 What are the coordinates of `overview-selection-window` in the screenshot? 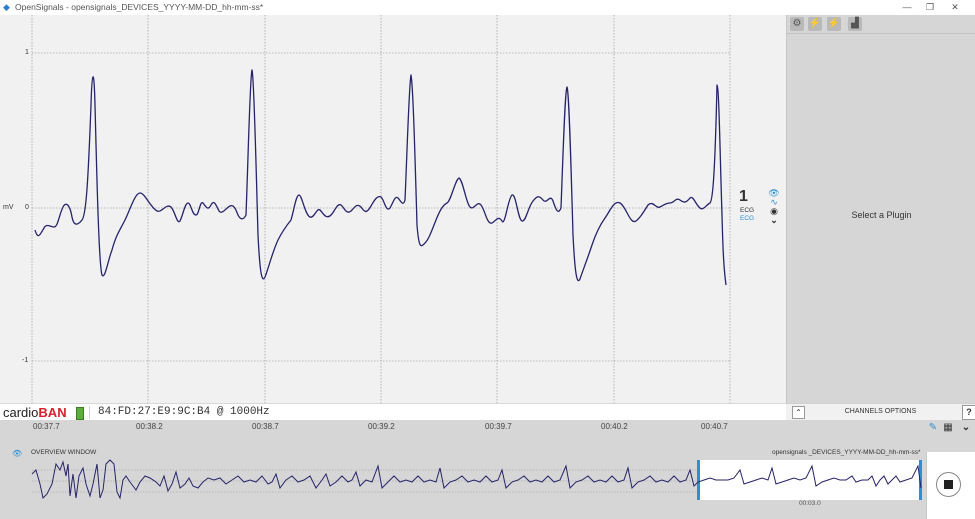 It's located at (810, 480).